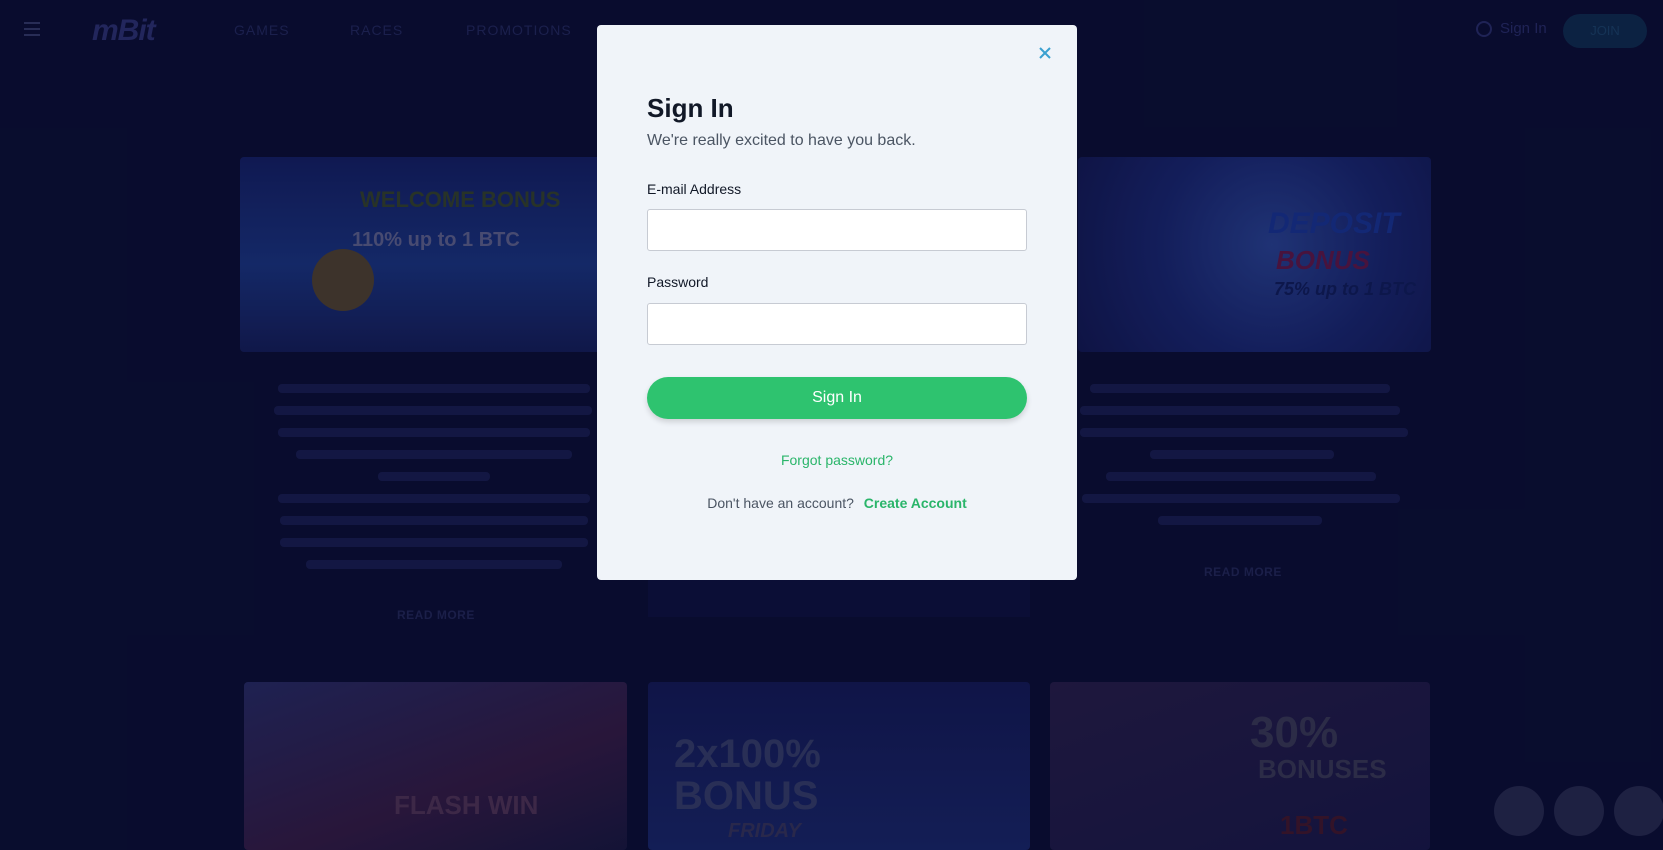 The height and width of the screenshot is (850, 1663). Describe the element at coordinates (837, 460) in the screenshot. I see `forgot-password-link: Forgot password?` at that location.